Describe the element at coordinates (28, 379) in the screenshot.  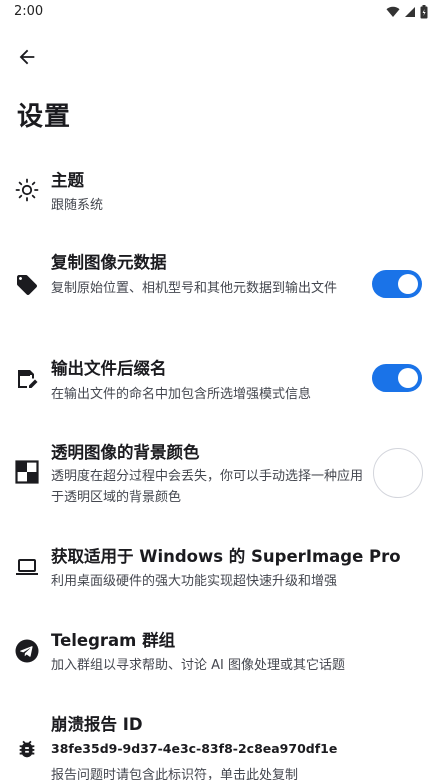
I see `file-edit-icon` at that location.